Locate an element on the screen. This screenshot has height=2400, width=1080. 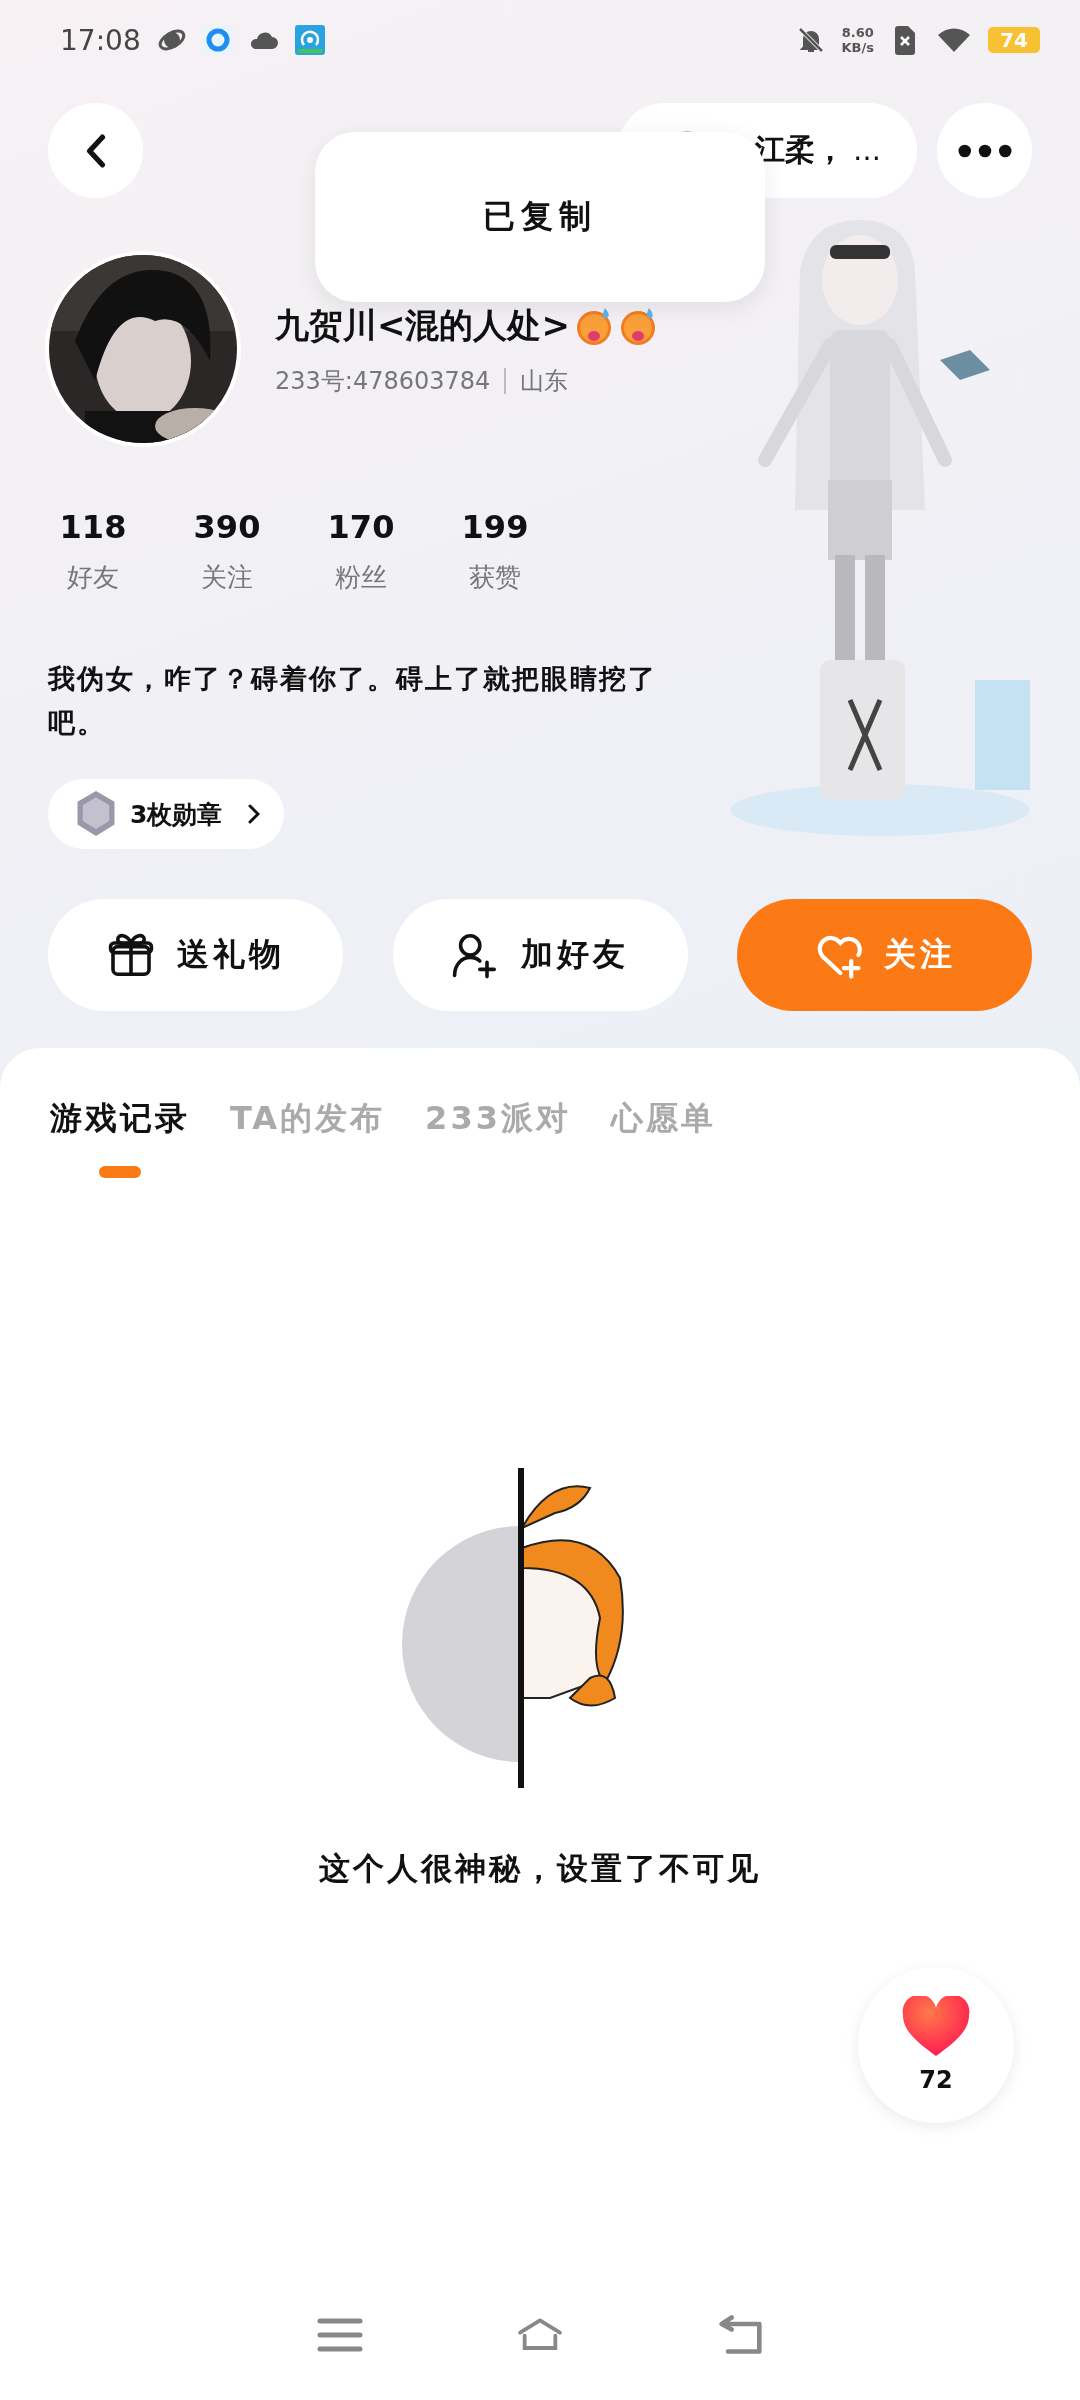
stat-label: 获赞 is located at coordinates (495, 577).